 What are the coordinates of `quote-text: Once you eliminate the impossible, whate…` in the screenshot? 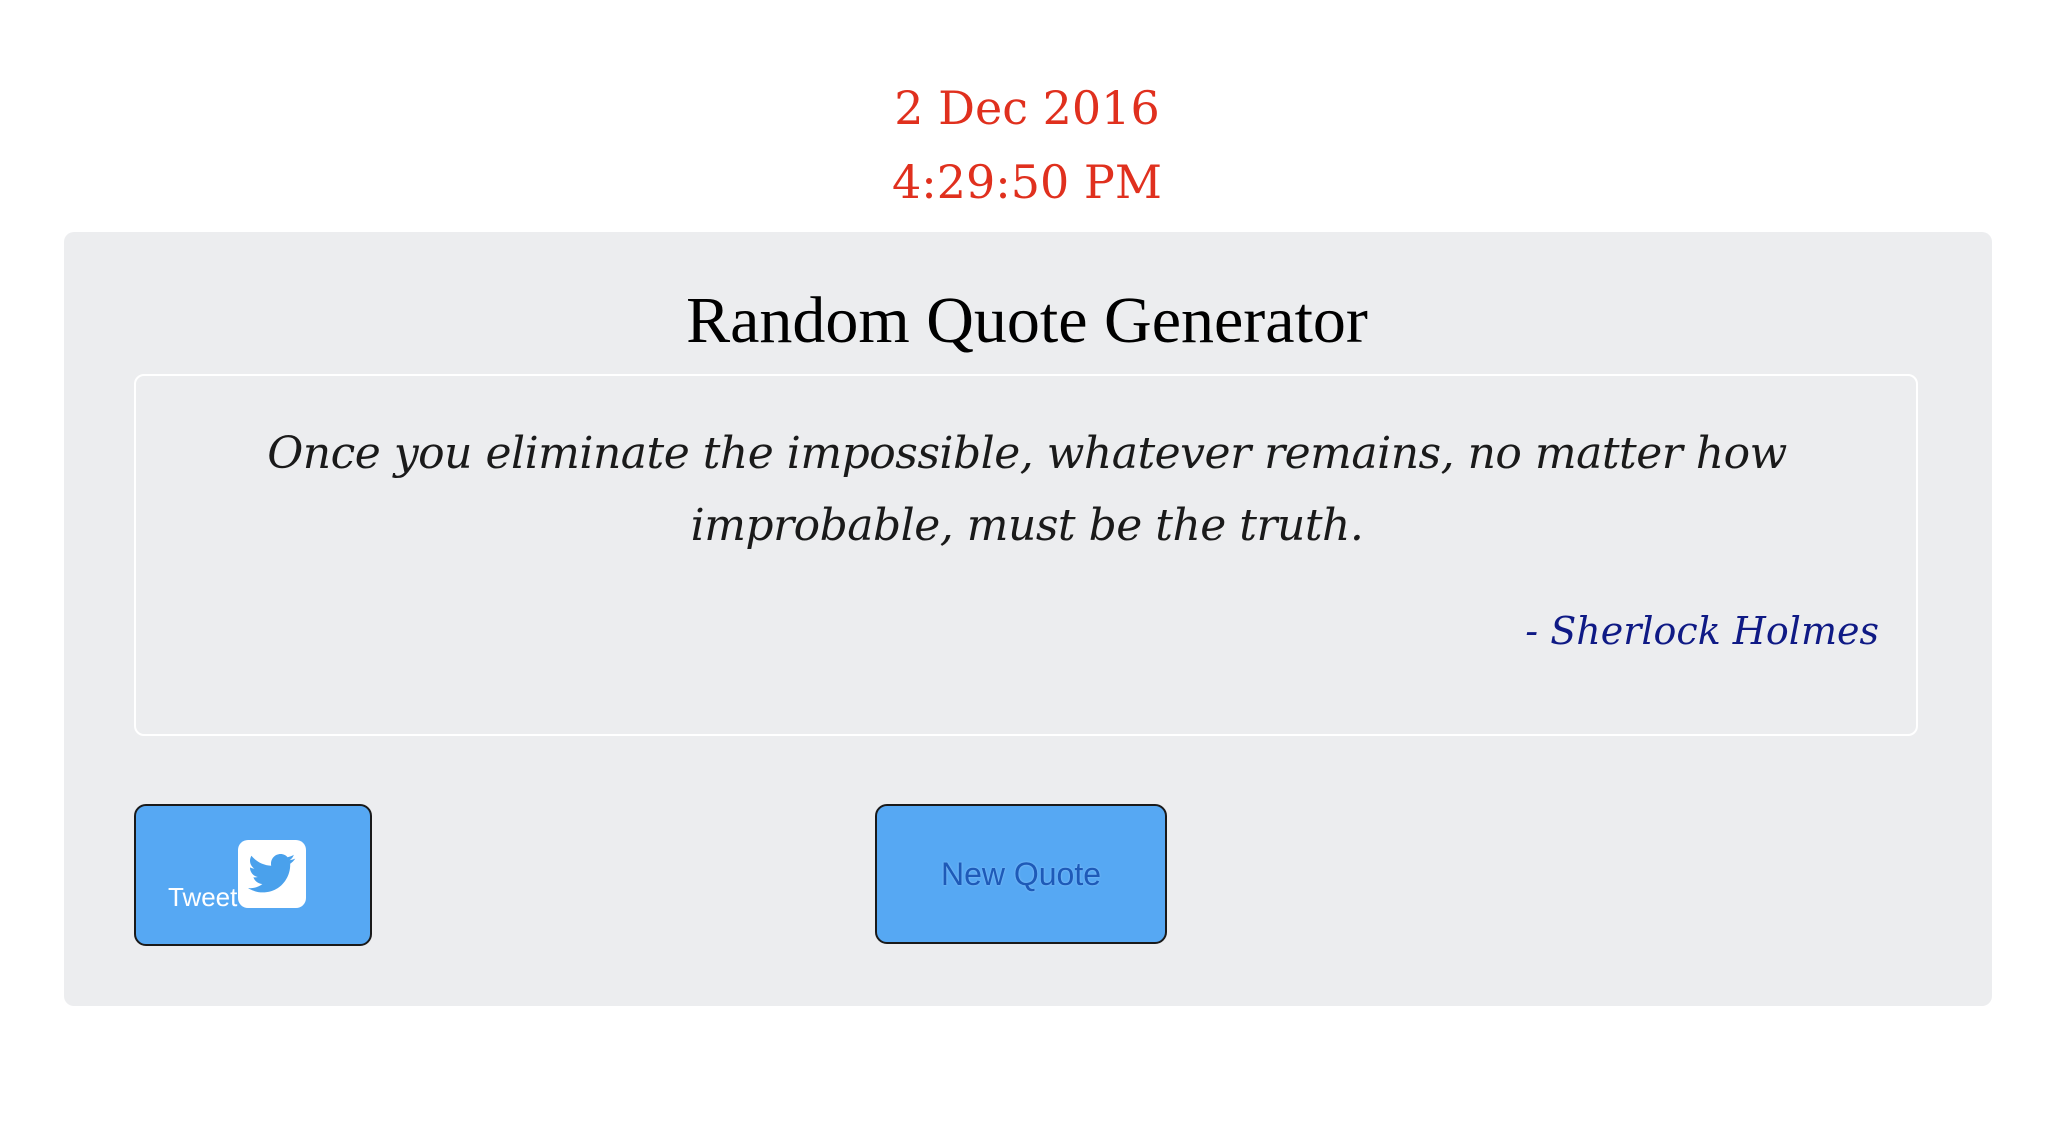 It's located at (1027, 489).